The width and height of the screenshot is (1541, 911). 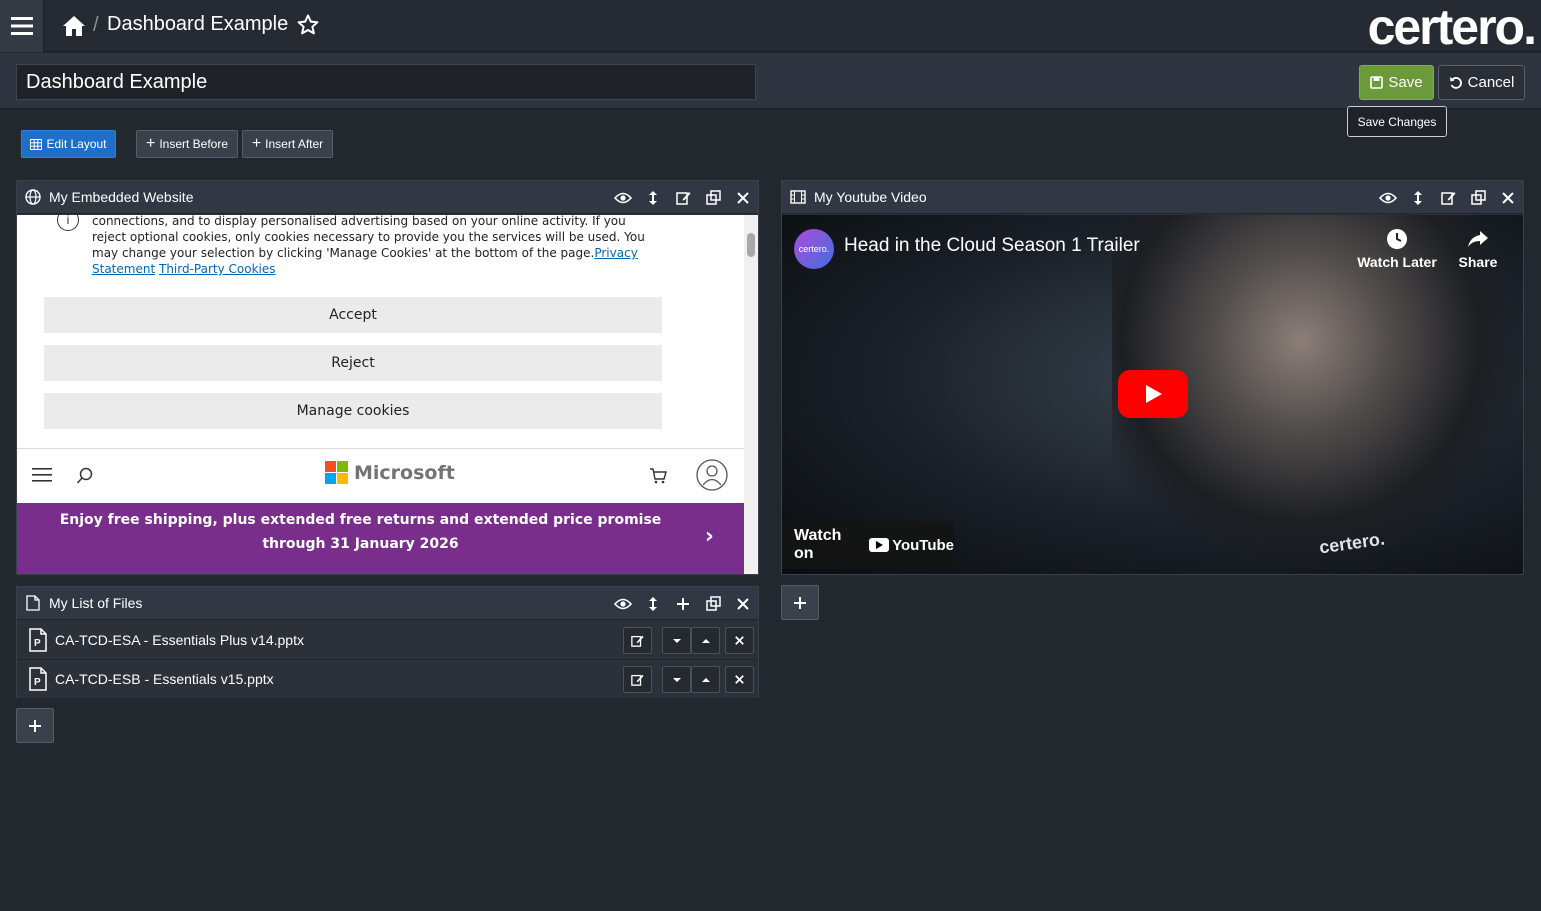 I want to click on film-icon, so click(x=798, y=197).